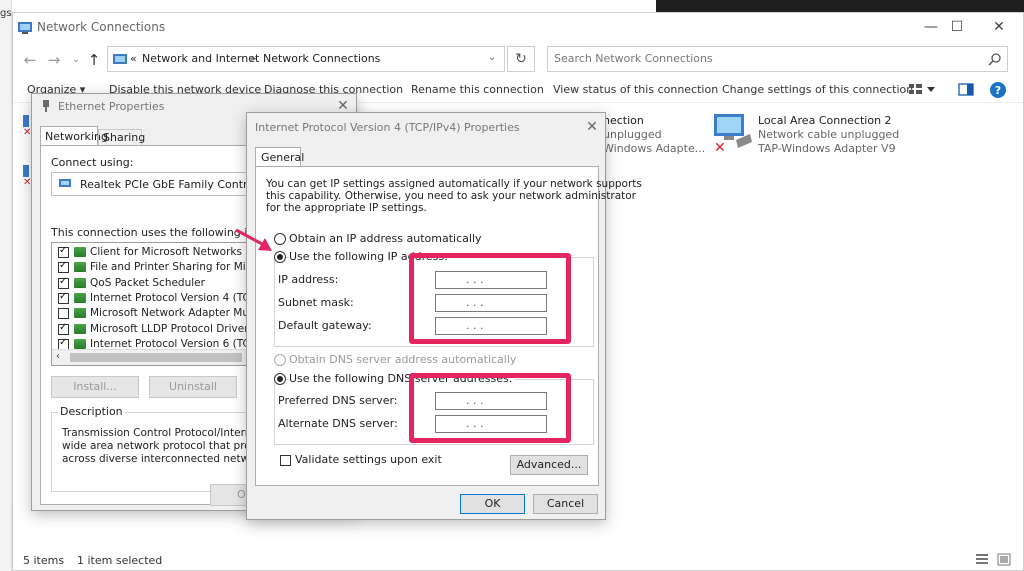 This screenshot has width=1024, height=571. I want to click on forward-arrow-icon: →, so click(54, 60).